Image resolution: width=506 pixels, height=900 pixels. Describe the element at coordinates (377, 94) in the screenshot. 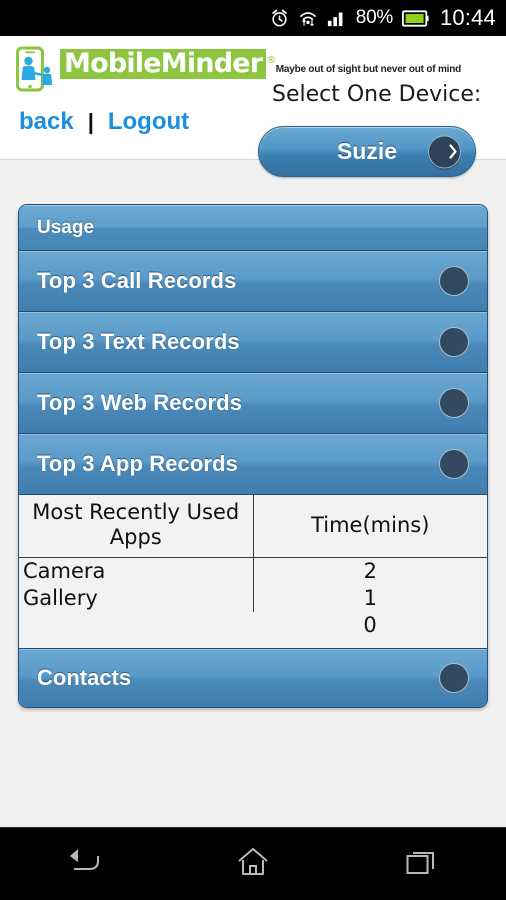

I see `select-device-label: Select One Device:` at that location.